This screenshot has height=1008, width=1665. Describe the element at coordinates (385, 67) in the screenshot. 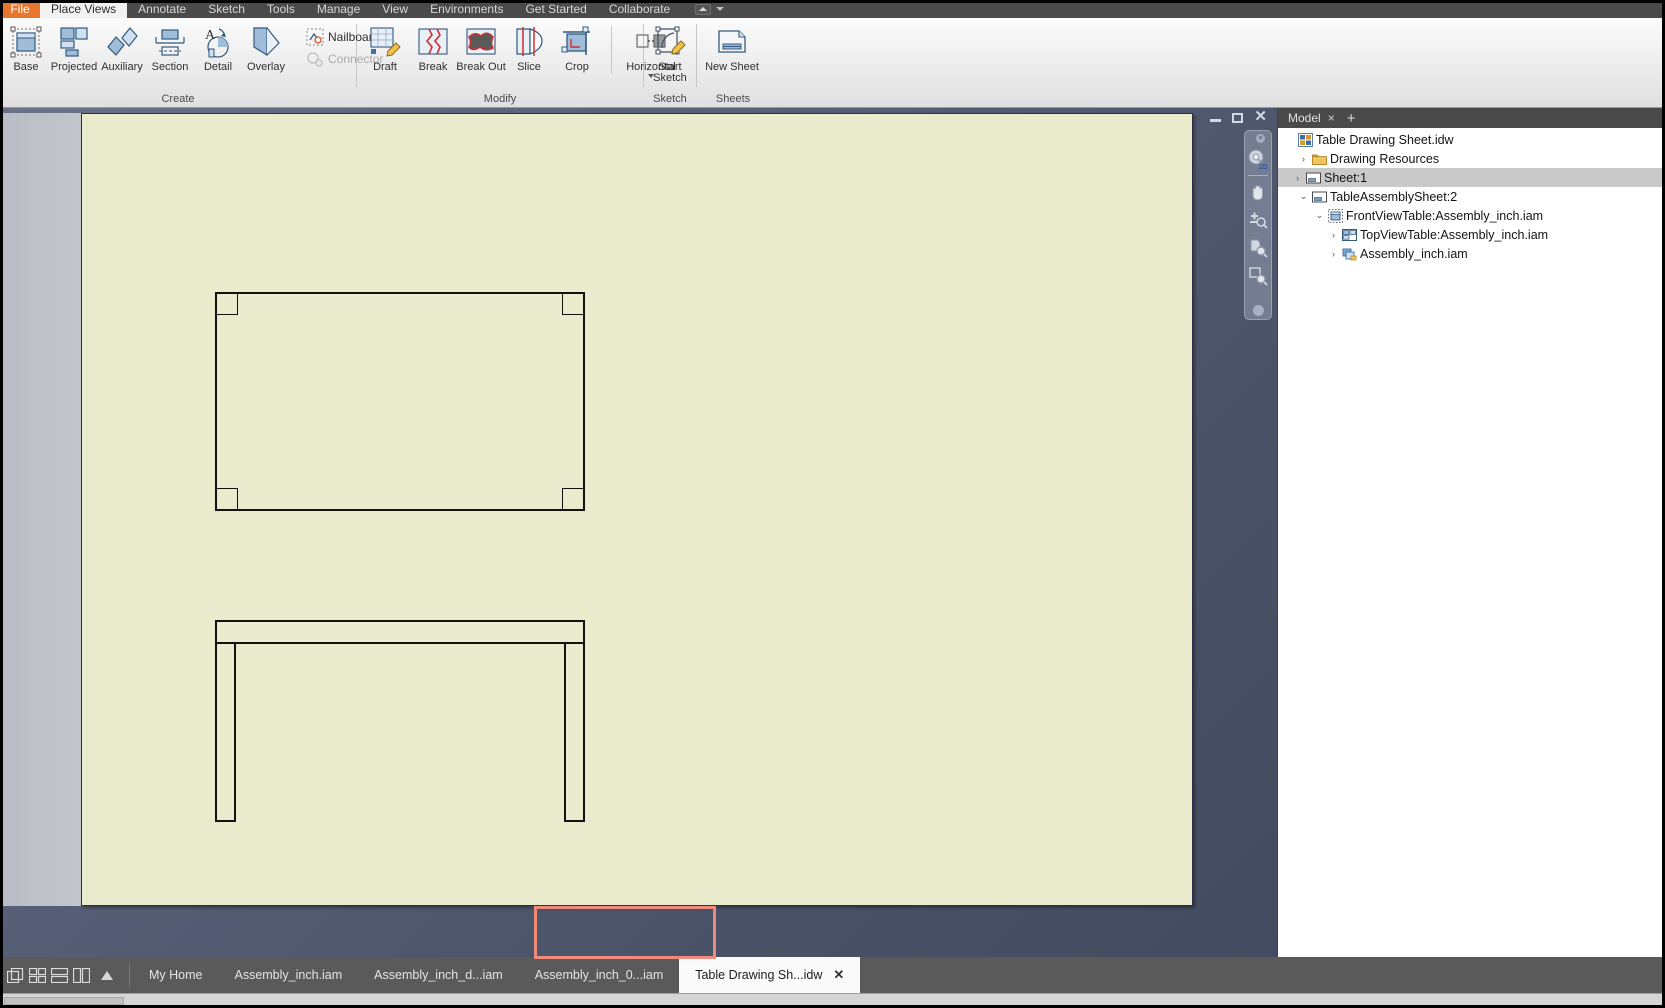

I see `draft-label: Draft` at that location.